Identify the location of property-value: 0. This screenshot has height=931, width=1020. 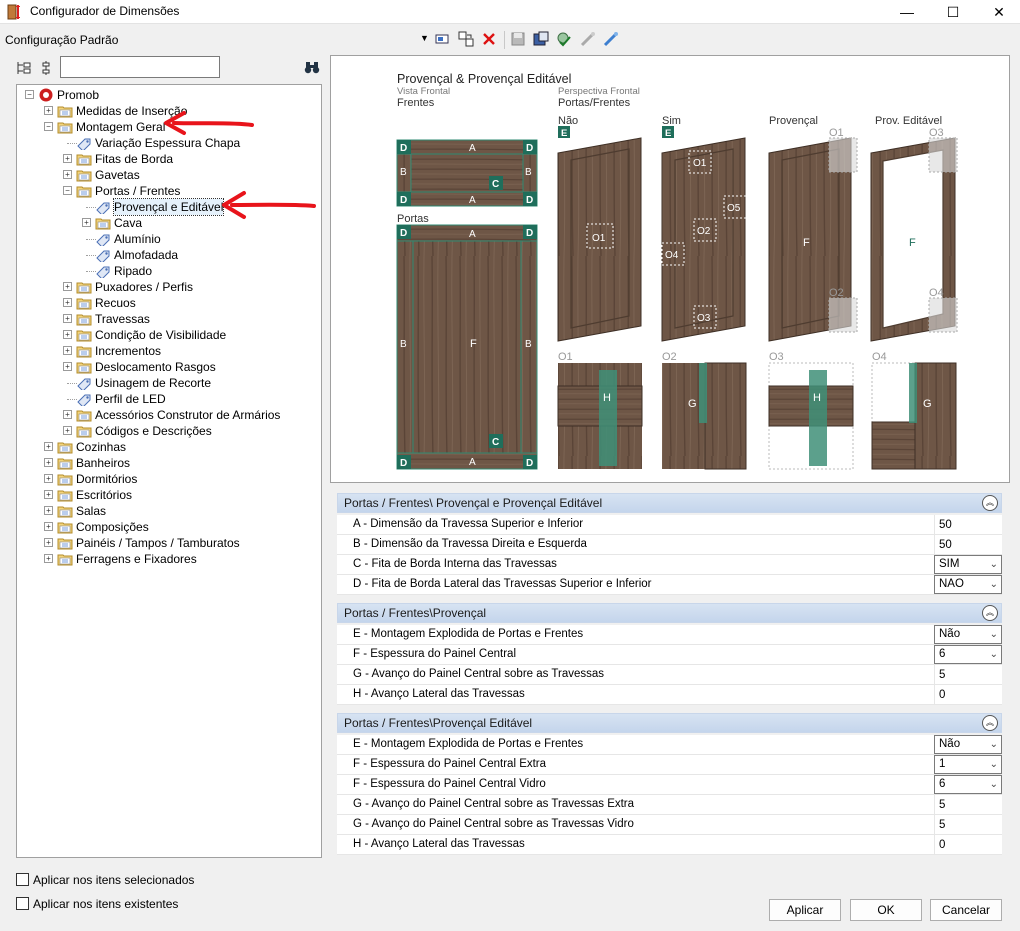
(942, 845).